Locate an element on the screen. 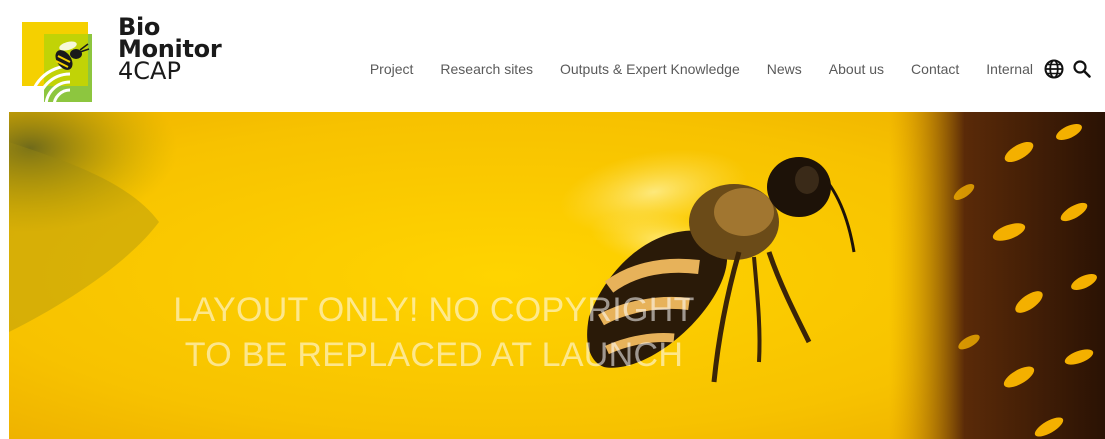 The height and width of the screenshot is (439, 1105). site-logo: Bio Monitor 4CAP is located at coordinates (122, 60).